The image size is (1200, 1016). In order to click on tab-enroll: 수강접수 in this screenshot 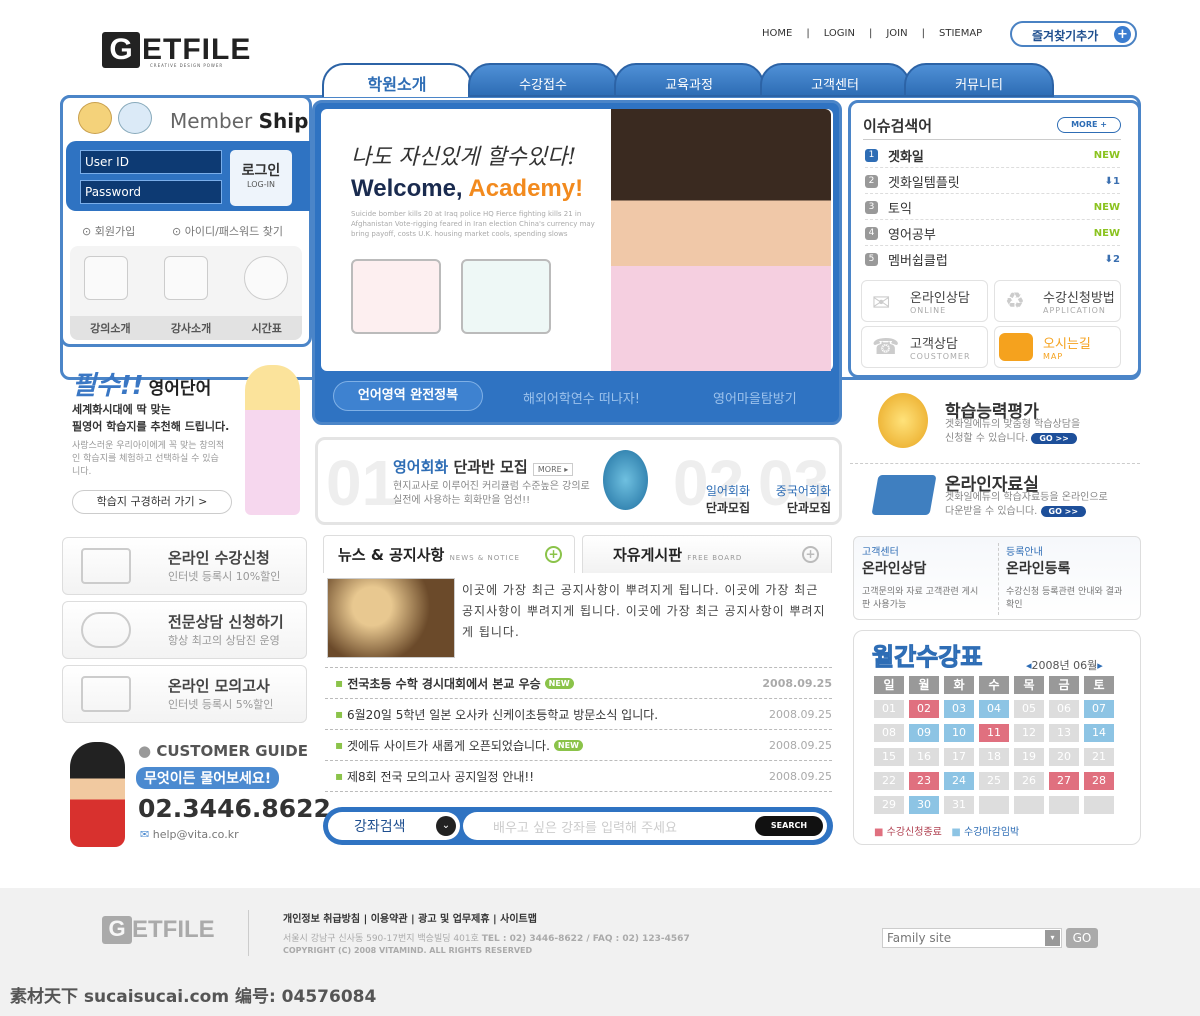, I will do `click(543, 80)`.